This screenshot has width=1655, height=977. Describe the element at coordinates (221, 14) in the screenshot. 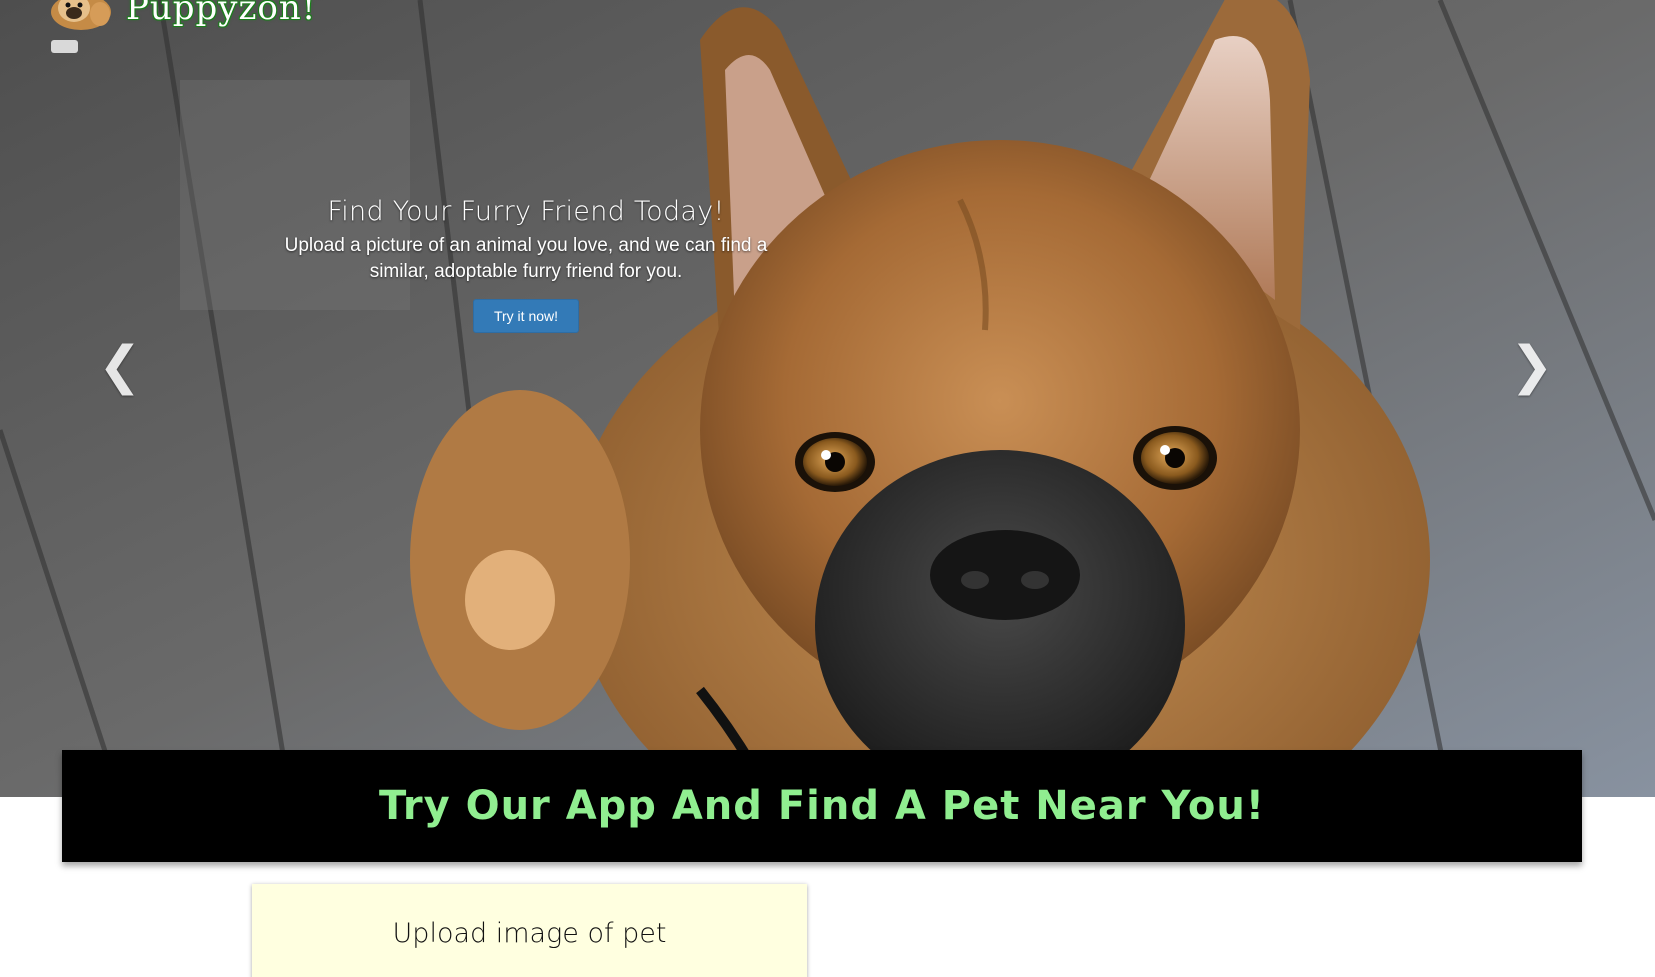

I see `brand-name: Puppyzon!` at that location.